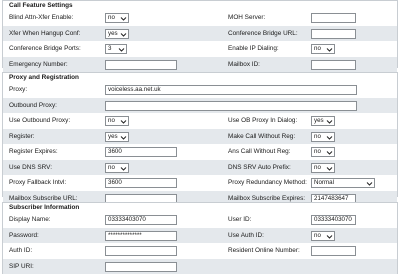  I want to click on sip-uri-input, so click(141, 266).